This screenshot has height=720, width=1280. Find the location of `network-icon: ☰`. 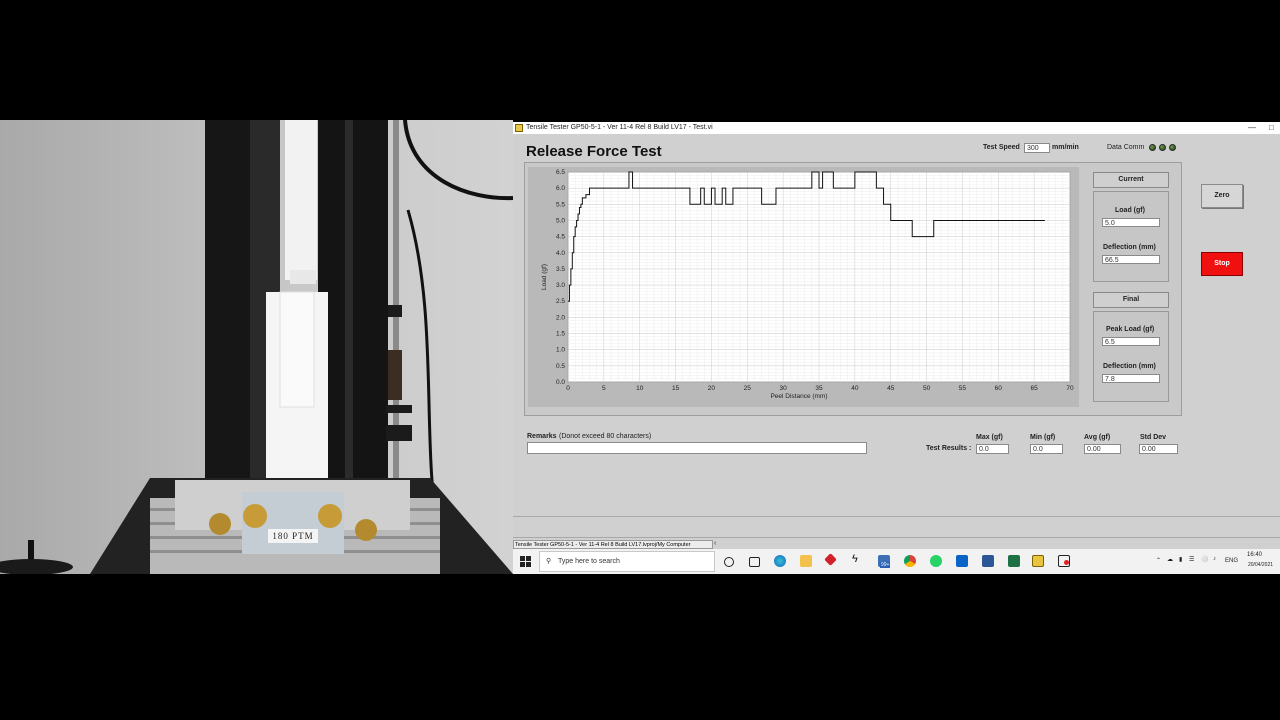

network-icon: ☰ is located at coordinates (1191, 559).